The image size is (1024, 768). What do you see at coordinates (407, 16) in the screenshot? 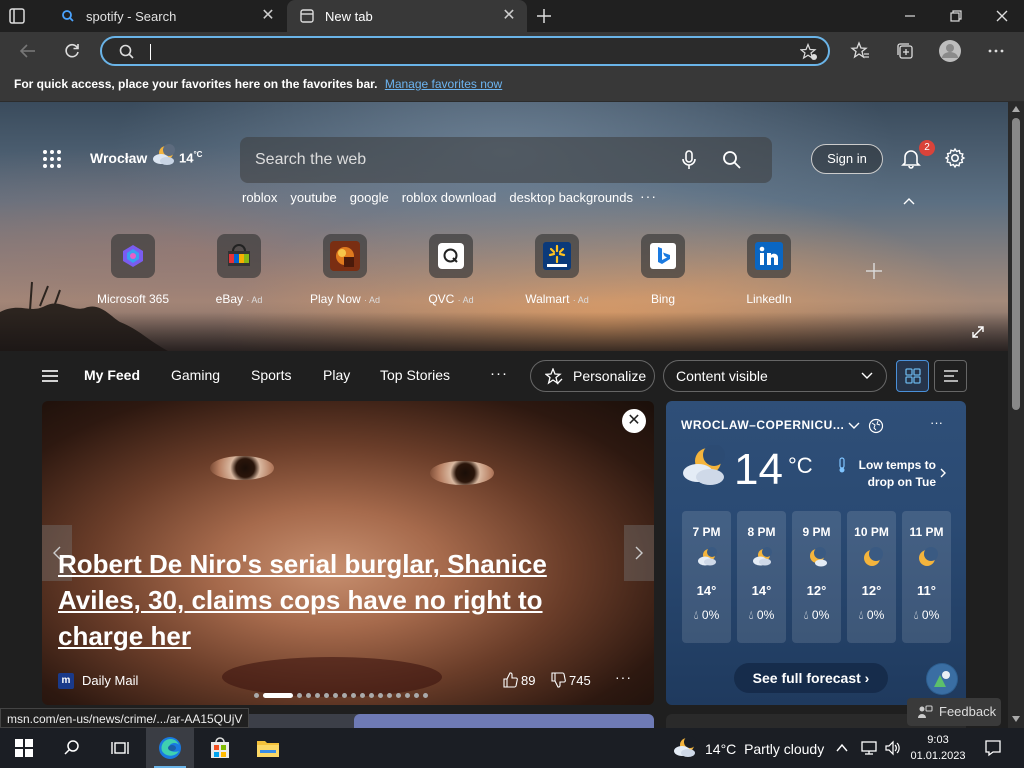
I see `tab-new-tab: New tab ✕` at bounding box center [407, 16].